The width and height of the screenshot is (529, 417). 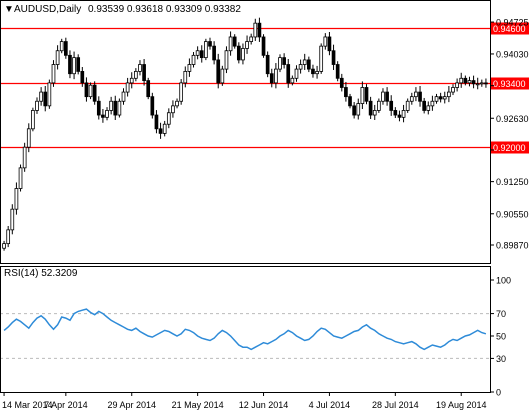 What do you see at coordinates (461, 405) in the screenshot?
I see `x-tick-label: 19 Aug 2014` at bounding box center [461, 405].